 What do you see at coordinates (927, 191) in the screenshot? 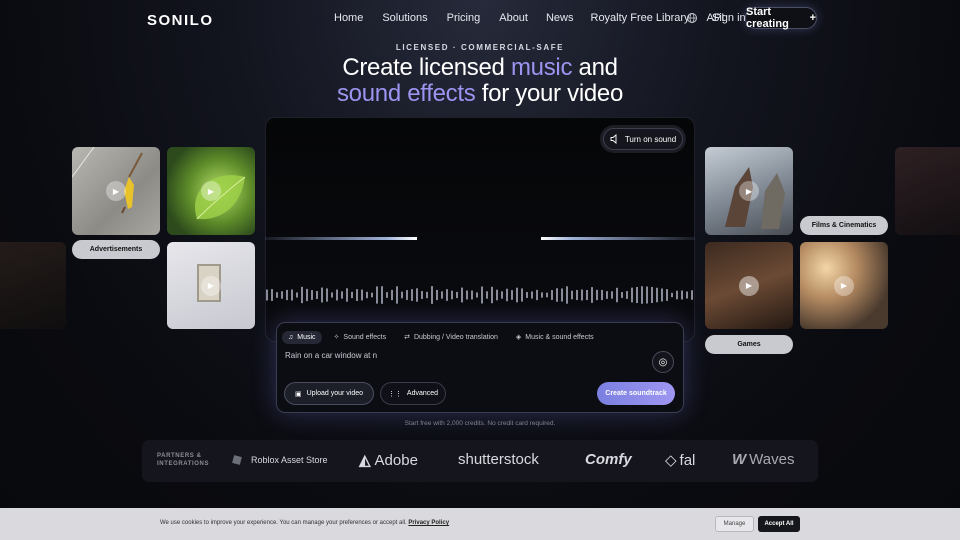
I see `tile-partial-right` at bounding box center [927, 191].